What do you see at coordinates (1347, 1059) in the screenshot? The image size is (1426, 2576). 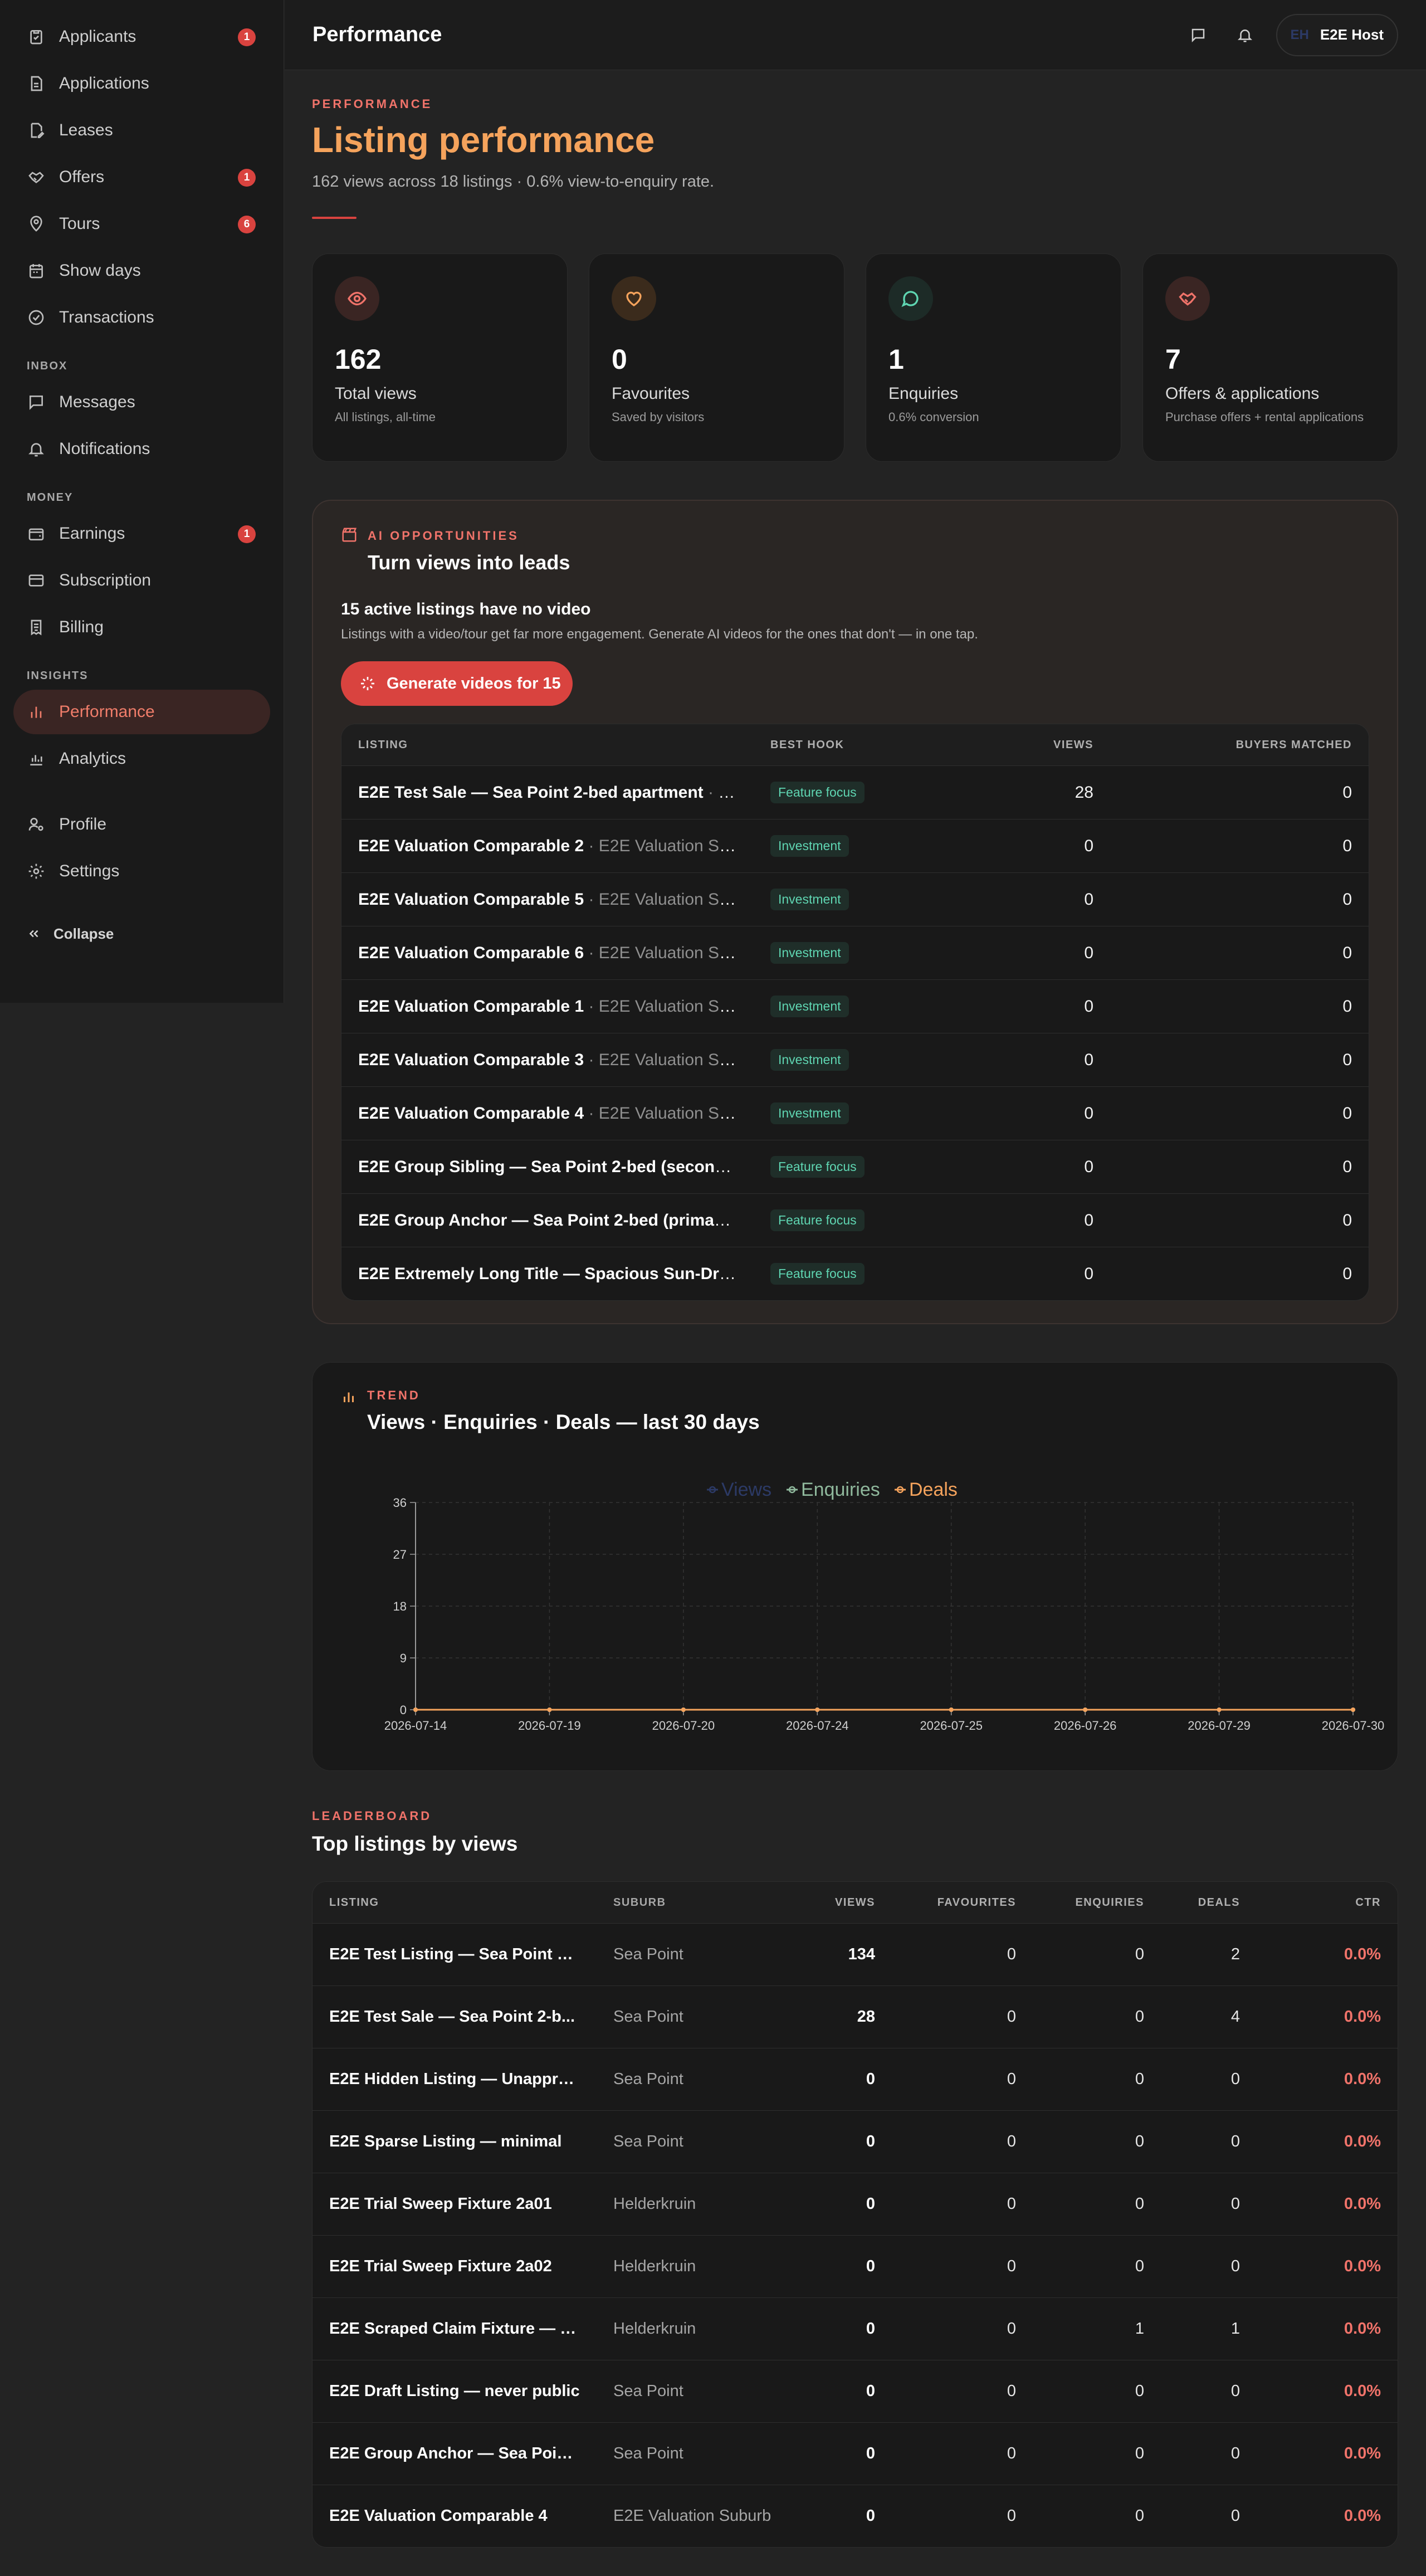 I see `buyers-matched-cell: 0` at bounding box center [1347, 1059].